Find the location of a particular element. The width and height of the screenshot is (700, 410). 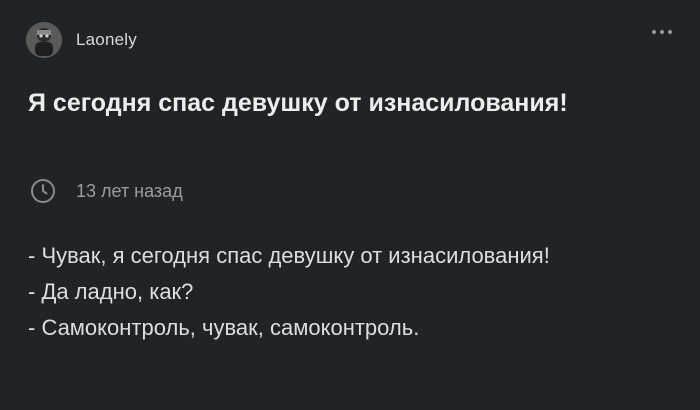

avatar is located at coordinates (44, 40).